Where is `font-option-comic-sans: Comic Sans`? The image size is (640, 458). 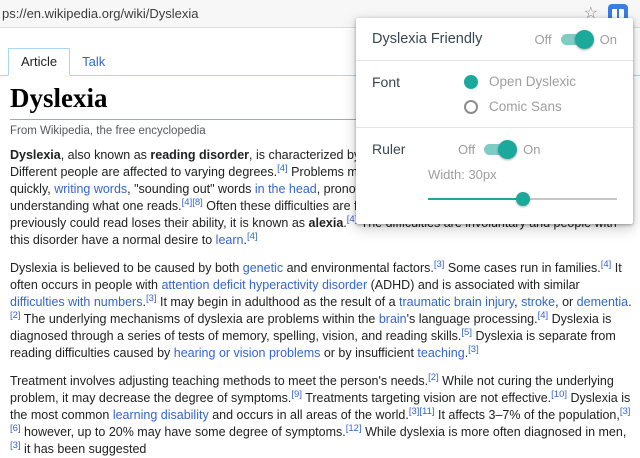
font-option-comic-sans: Comic Sans is located at coordinates (520, 106).